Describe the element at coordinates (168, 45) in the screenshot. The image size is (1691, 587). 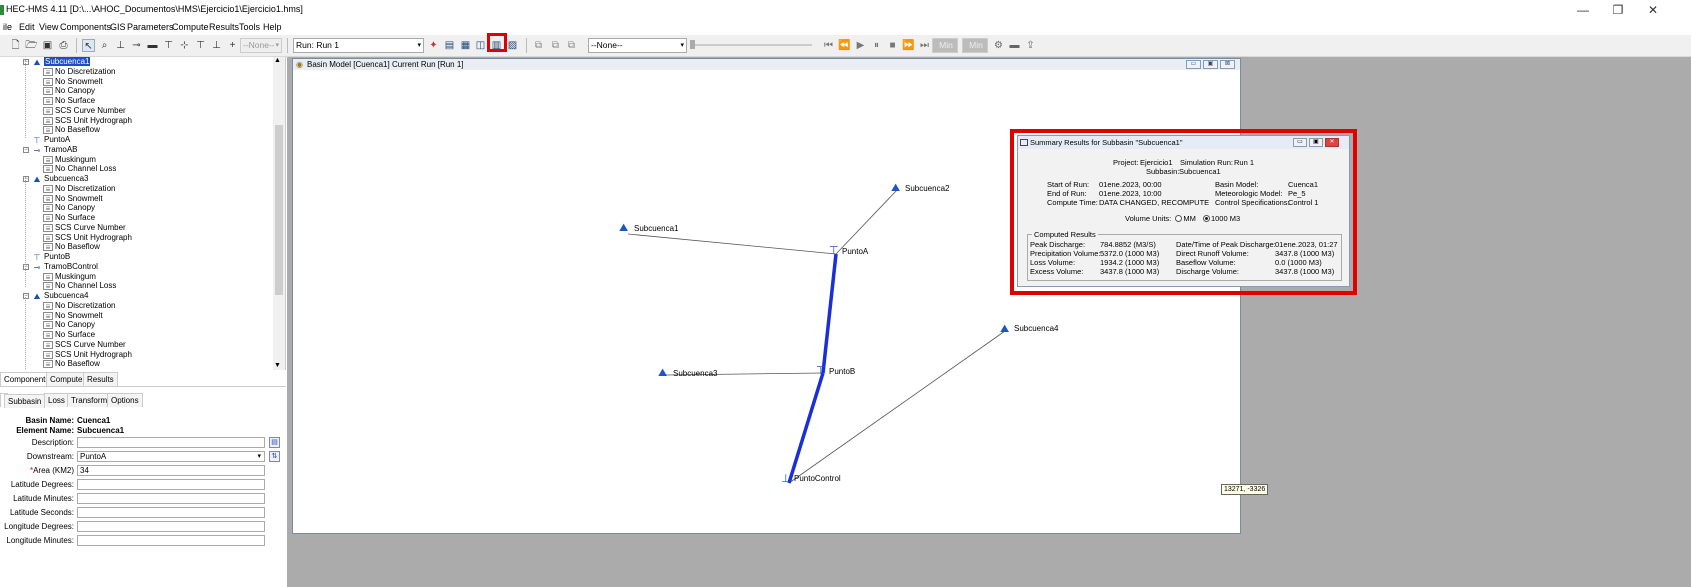
I see `junction-tool-icon: ⊤` at that location.